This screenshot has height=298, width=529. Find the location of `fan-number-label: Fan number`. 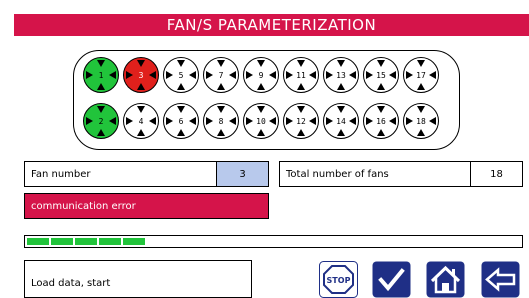

fan-number-label: Fan number is located at coordinates (61, 174).